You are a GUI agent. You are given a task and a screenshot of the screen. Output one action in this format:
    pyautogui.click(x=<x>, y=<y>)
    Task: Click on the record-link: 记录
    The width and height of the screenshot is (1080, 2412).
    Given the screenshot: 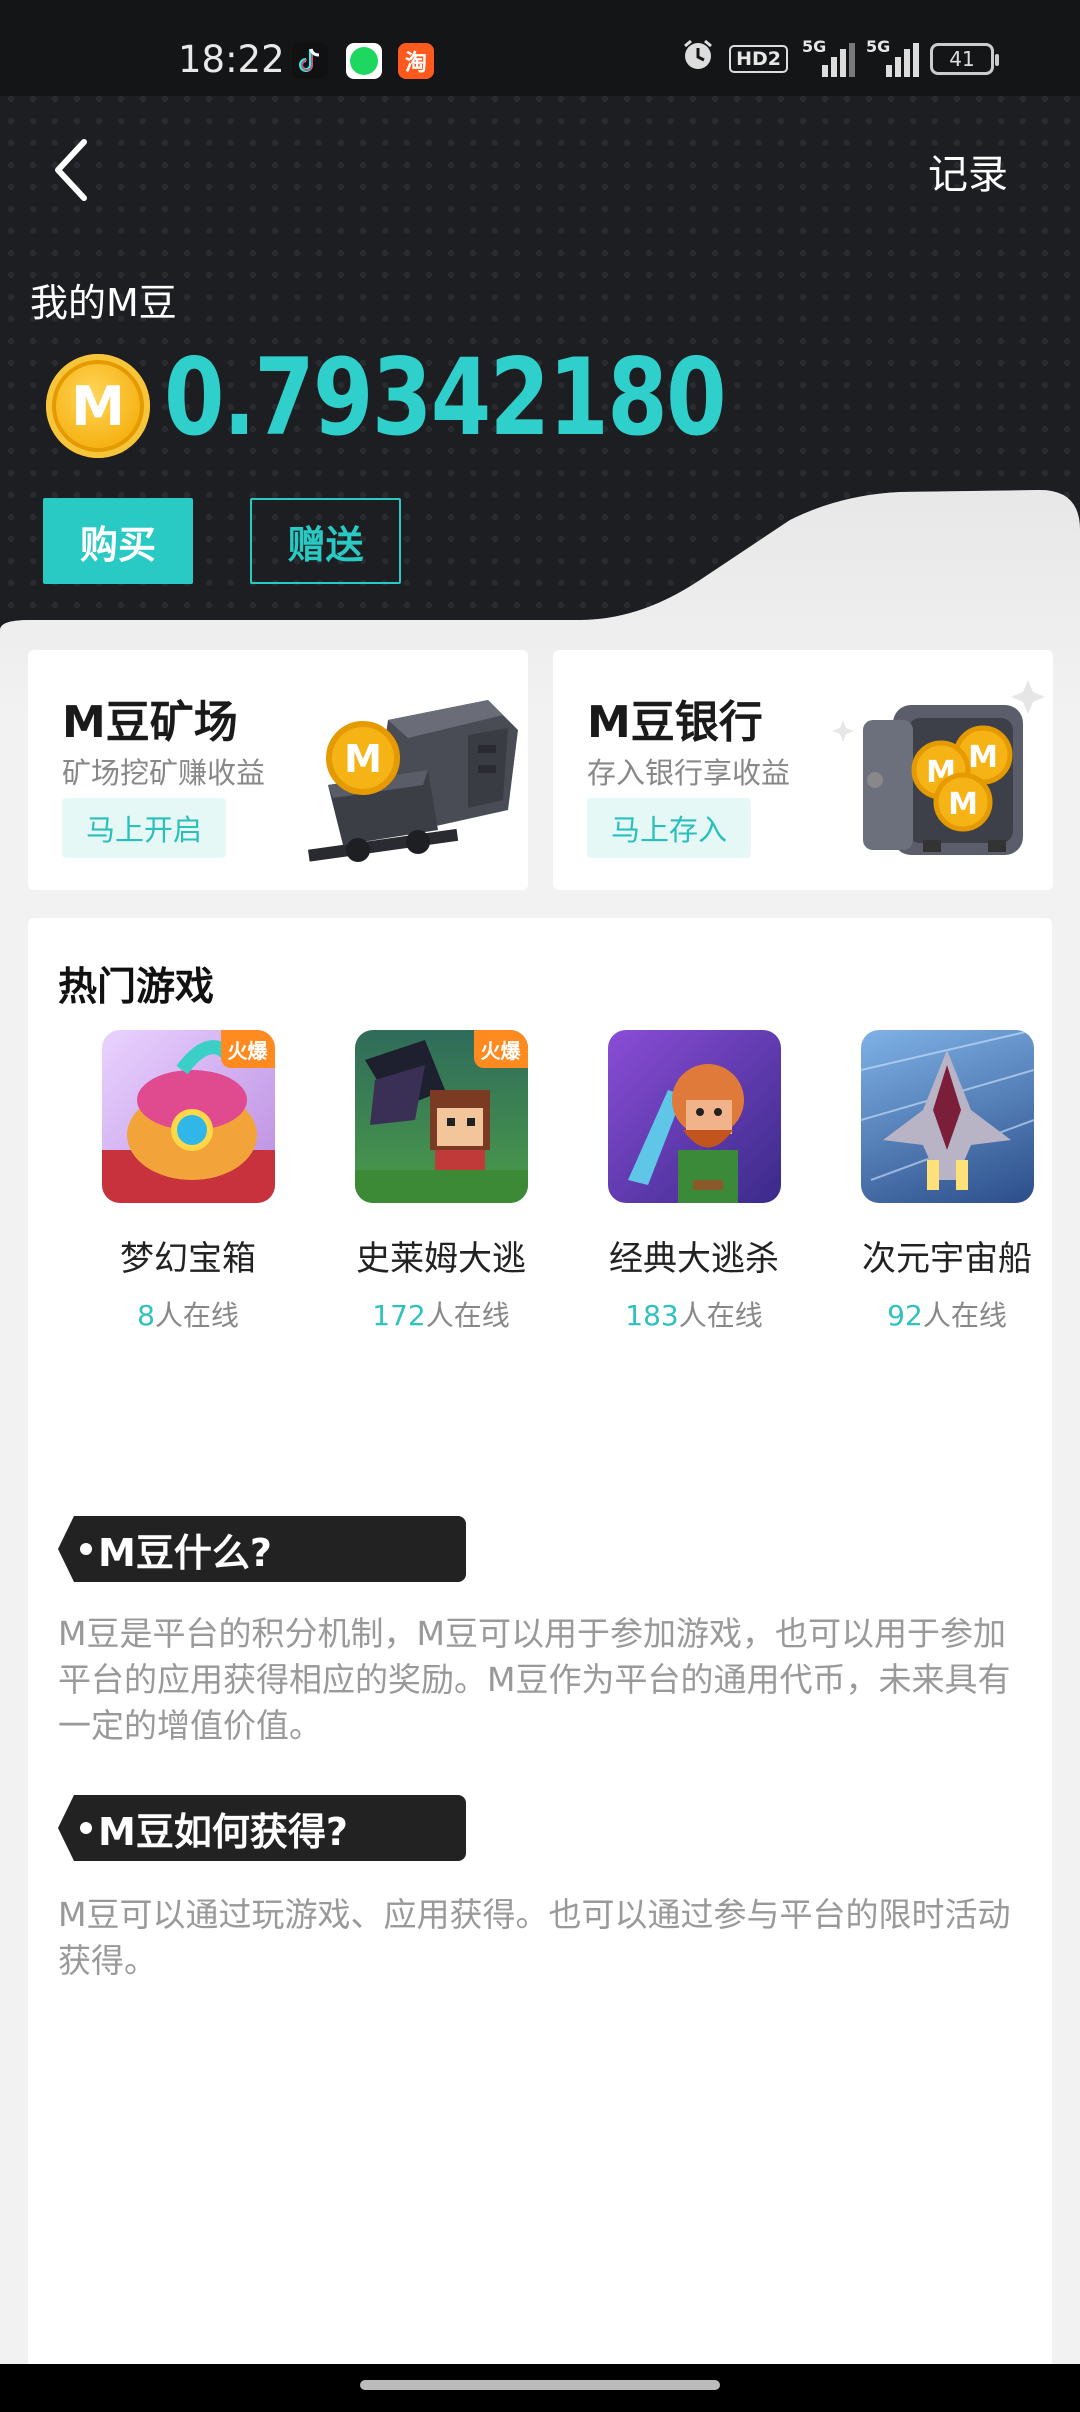 What is the action you would take?
    pyautogui.click(x=968, y=171)
    